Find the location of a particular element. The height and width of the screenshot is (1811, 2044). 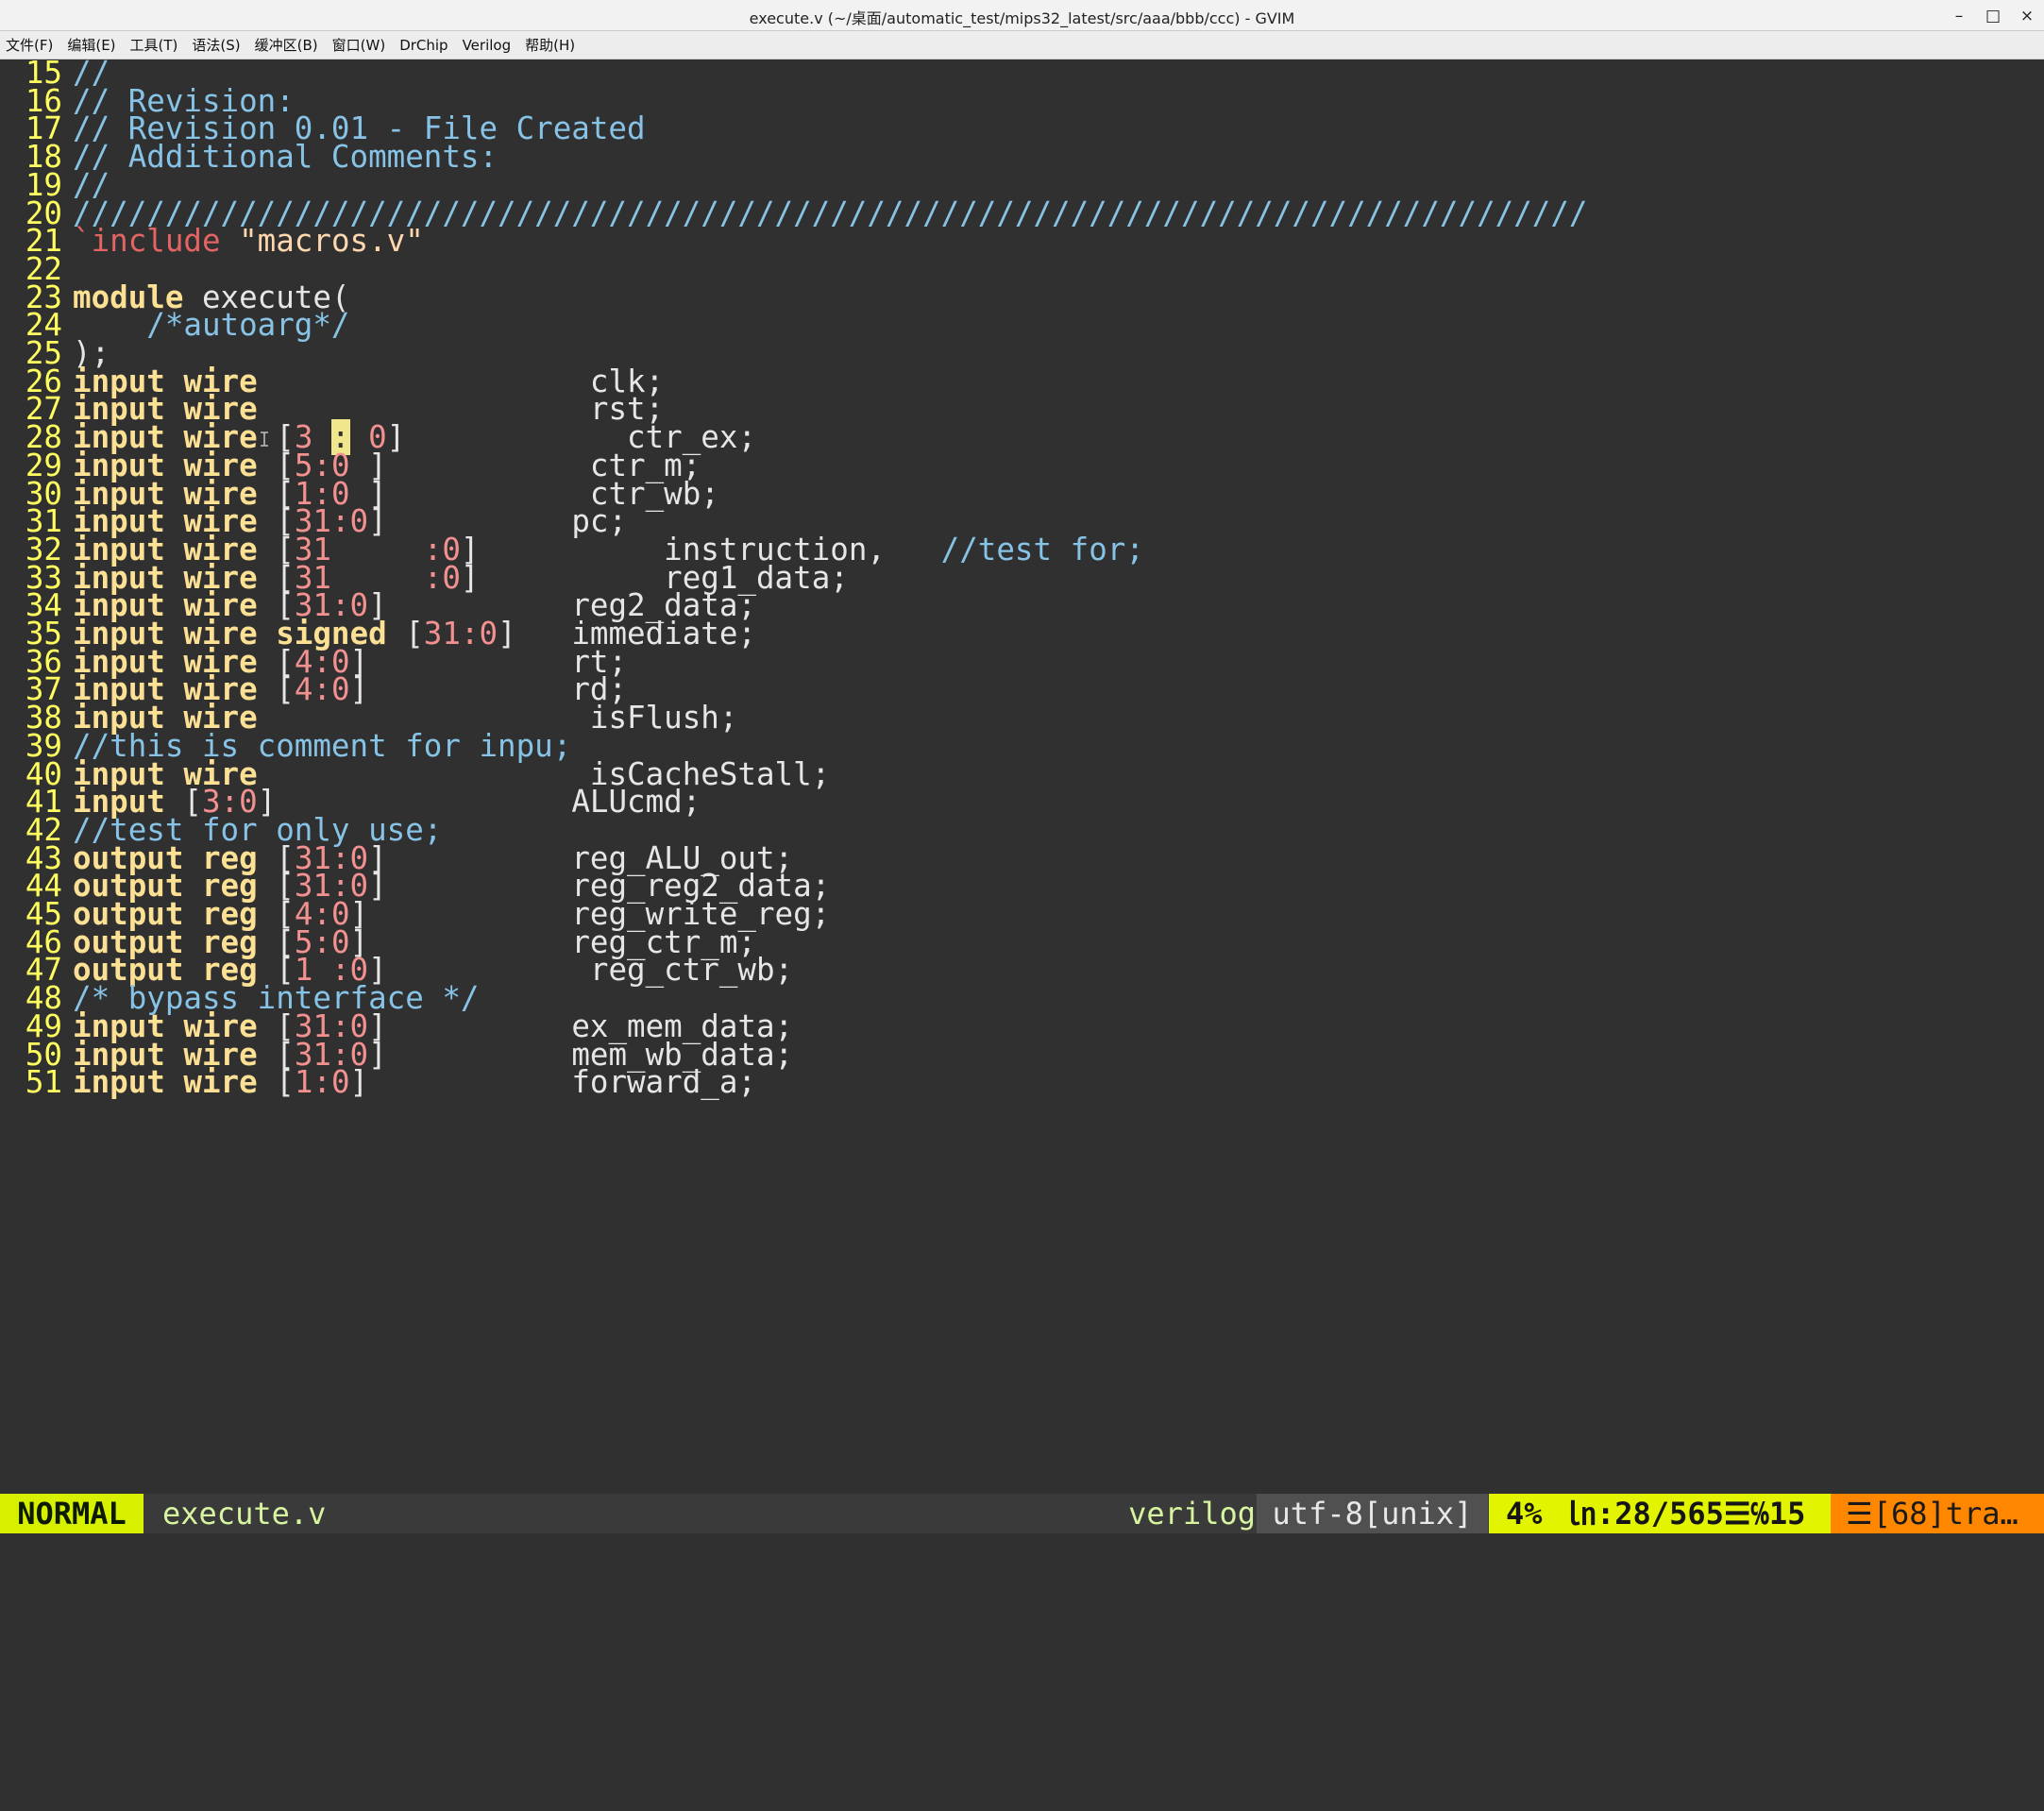

code-line: 51 input wire [1:0] forward_a; is located at coordinates (1022, 1082).